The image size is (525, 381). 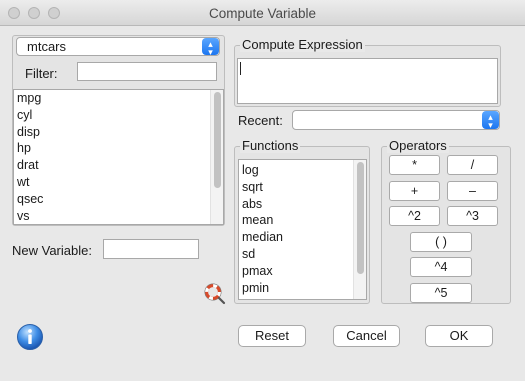 What do you see at coordinates (210, 47) in the screenshot?
I see `dataset-select-arrows-icon: ▴ ▾` at bounding box center [210, 47].